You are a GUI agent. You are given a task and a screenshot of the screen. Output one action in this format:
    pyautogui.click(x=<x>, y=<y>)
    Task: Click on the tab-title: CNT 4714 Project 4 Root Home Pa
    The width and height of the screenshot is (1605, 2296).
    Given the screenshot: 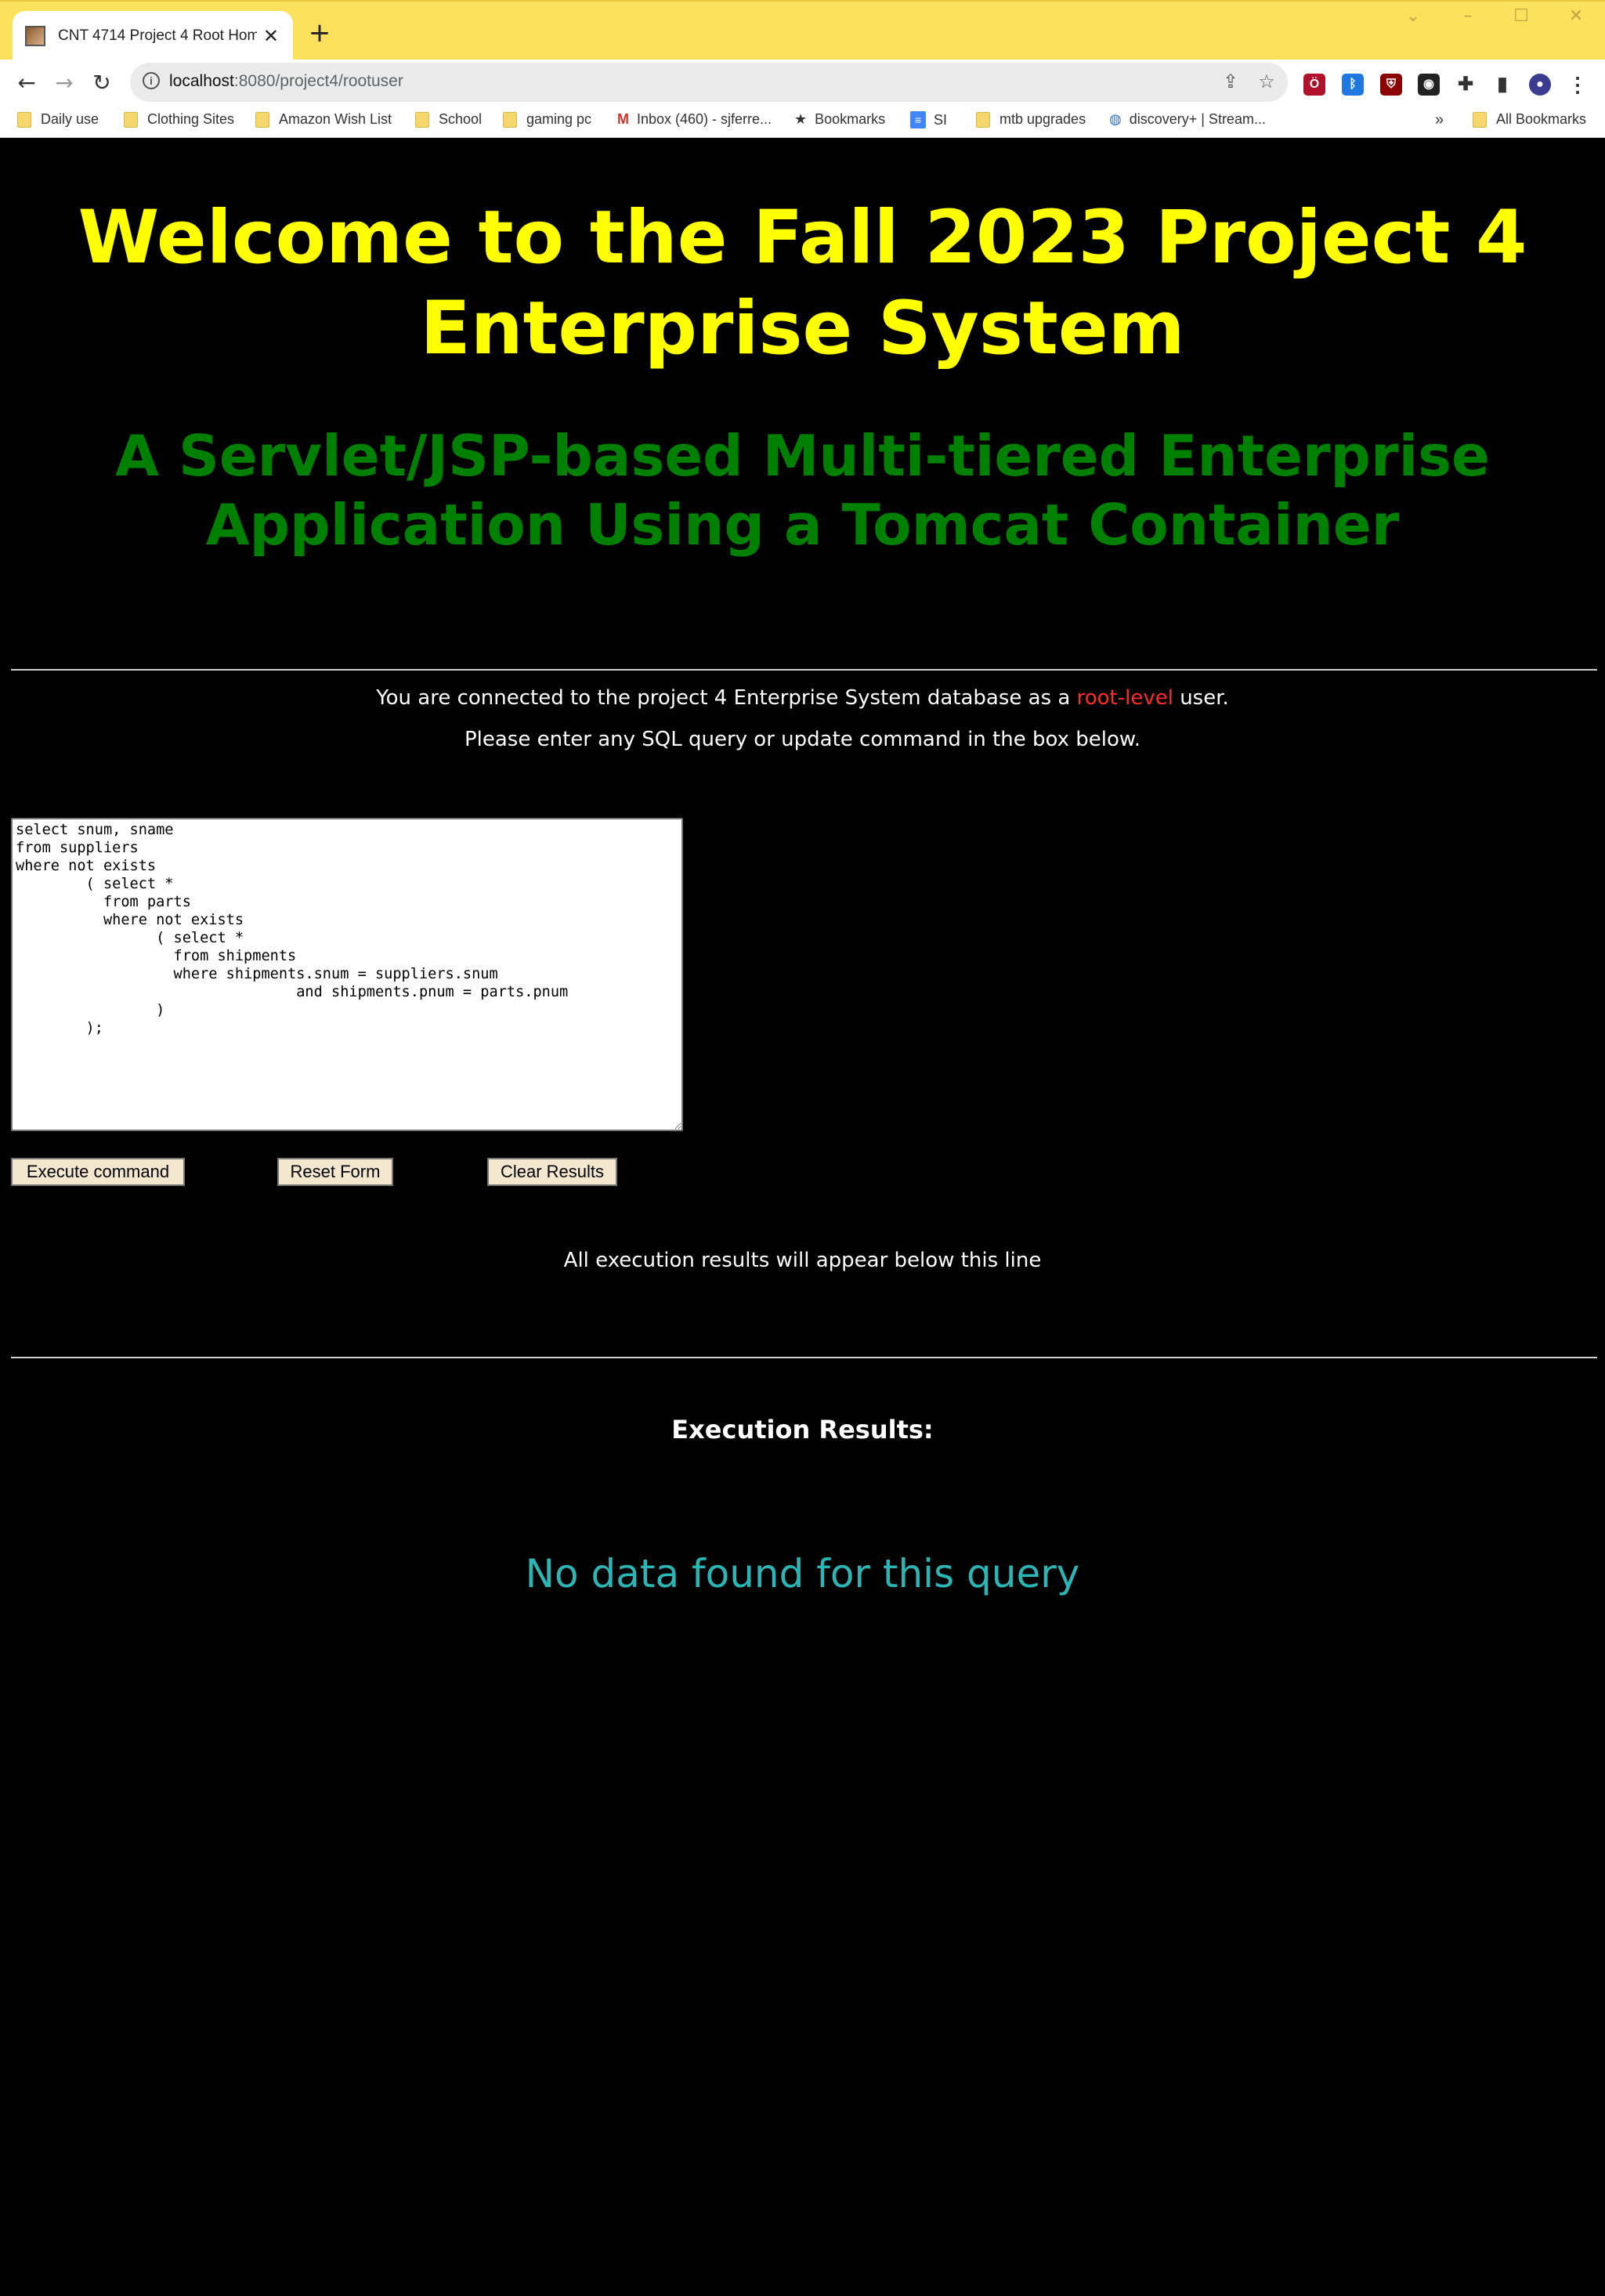 What is the action you would take?
    pyautogui.click(x=157, y=35)
    